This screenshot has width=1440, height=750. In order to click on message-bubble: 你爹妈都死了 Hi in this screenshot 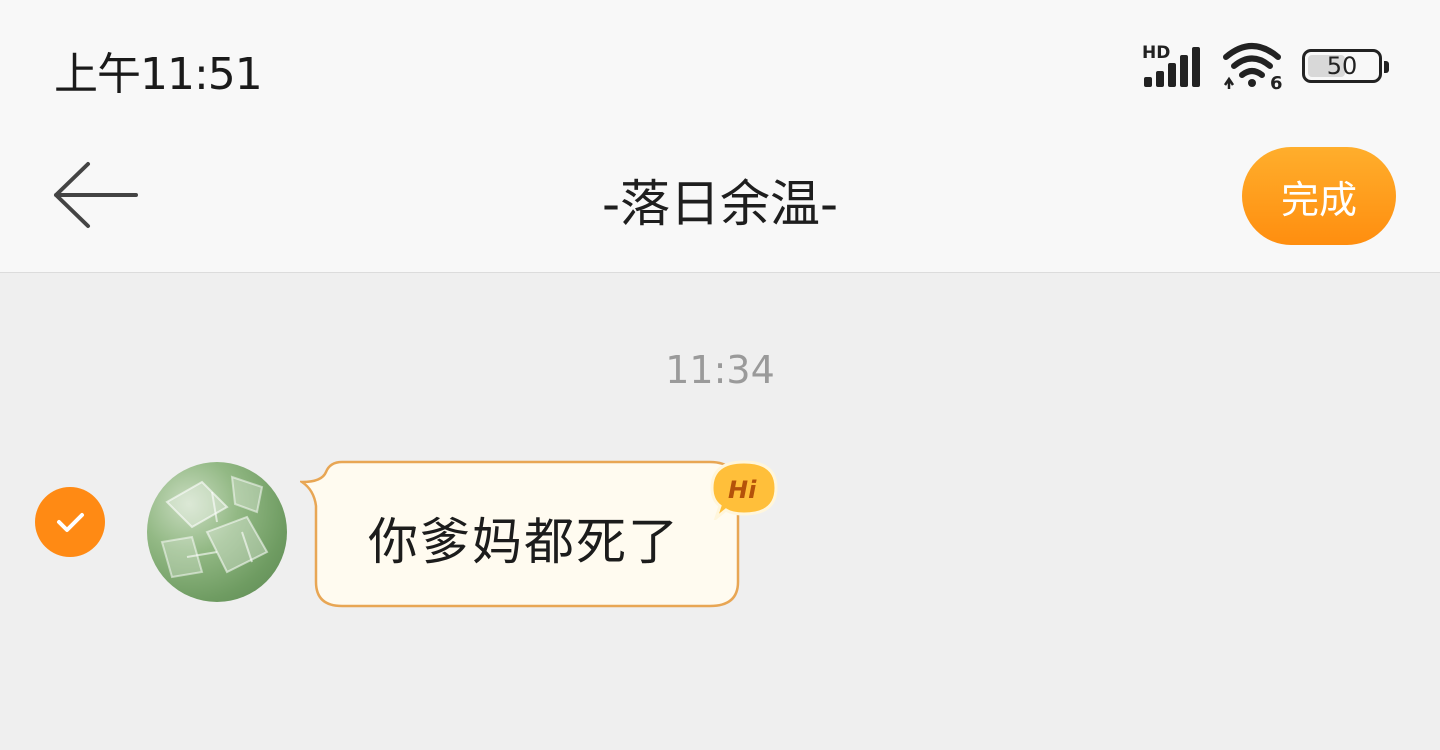, I will do `click(540, 535)`.